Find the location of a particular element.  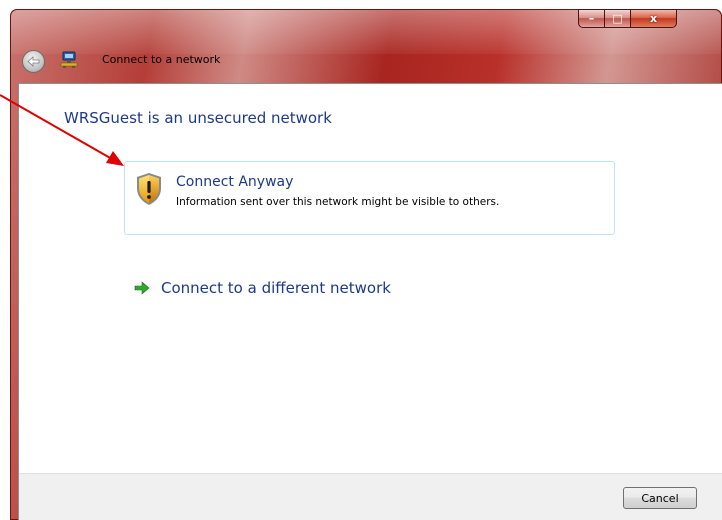

connect-anyway-label: Connect Anyway is located at coordinates (235, 182).